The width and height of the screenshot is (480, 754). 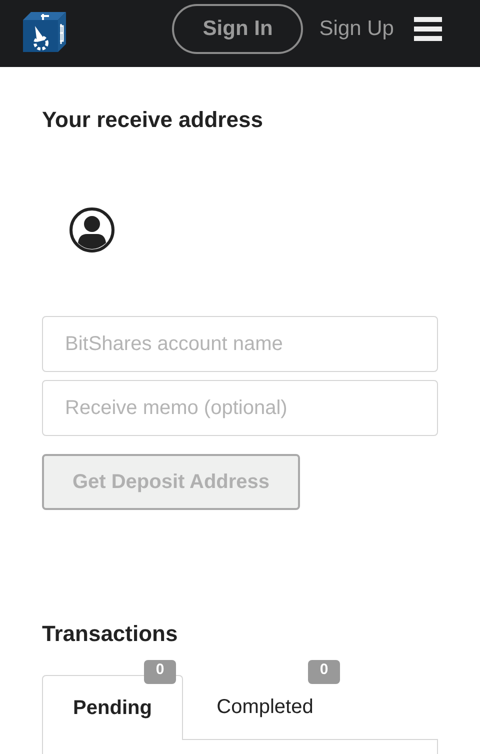 What do you see at coordinates (238, 29) in the screenshot?
I see `sign-in-button: Sign In` at bounding box center [238, 29].